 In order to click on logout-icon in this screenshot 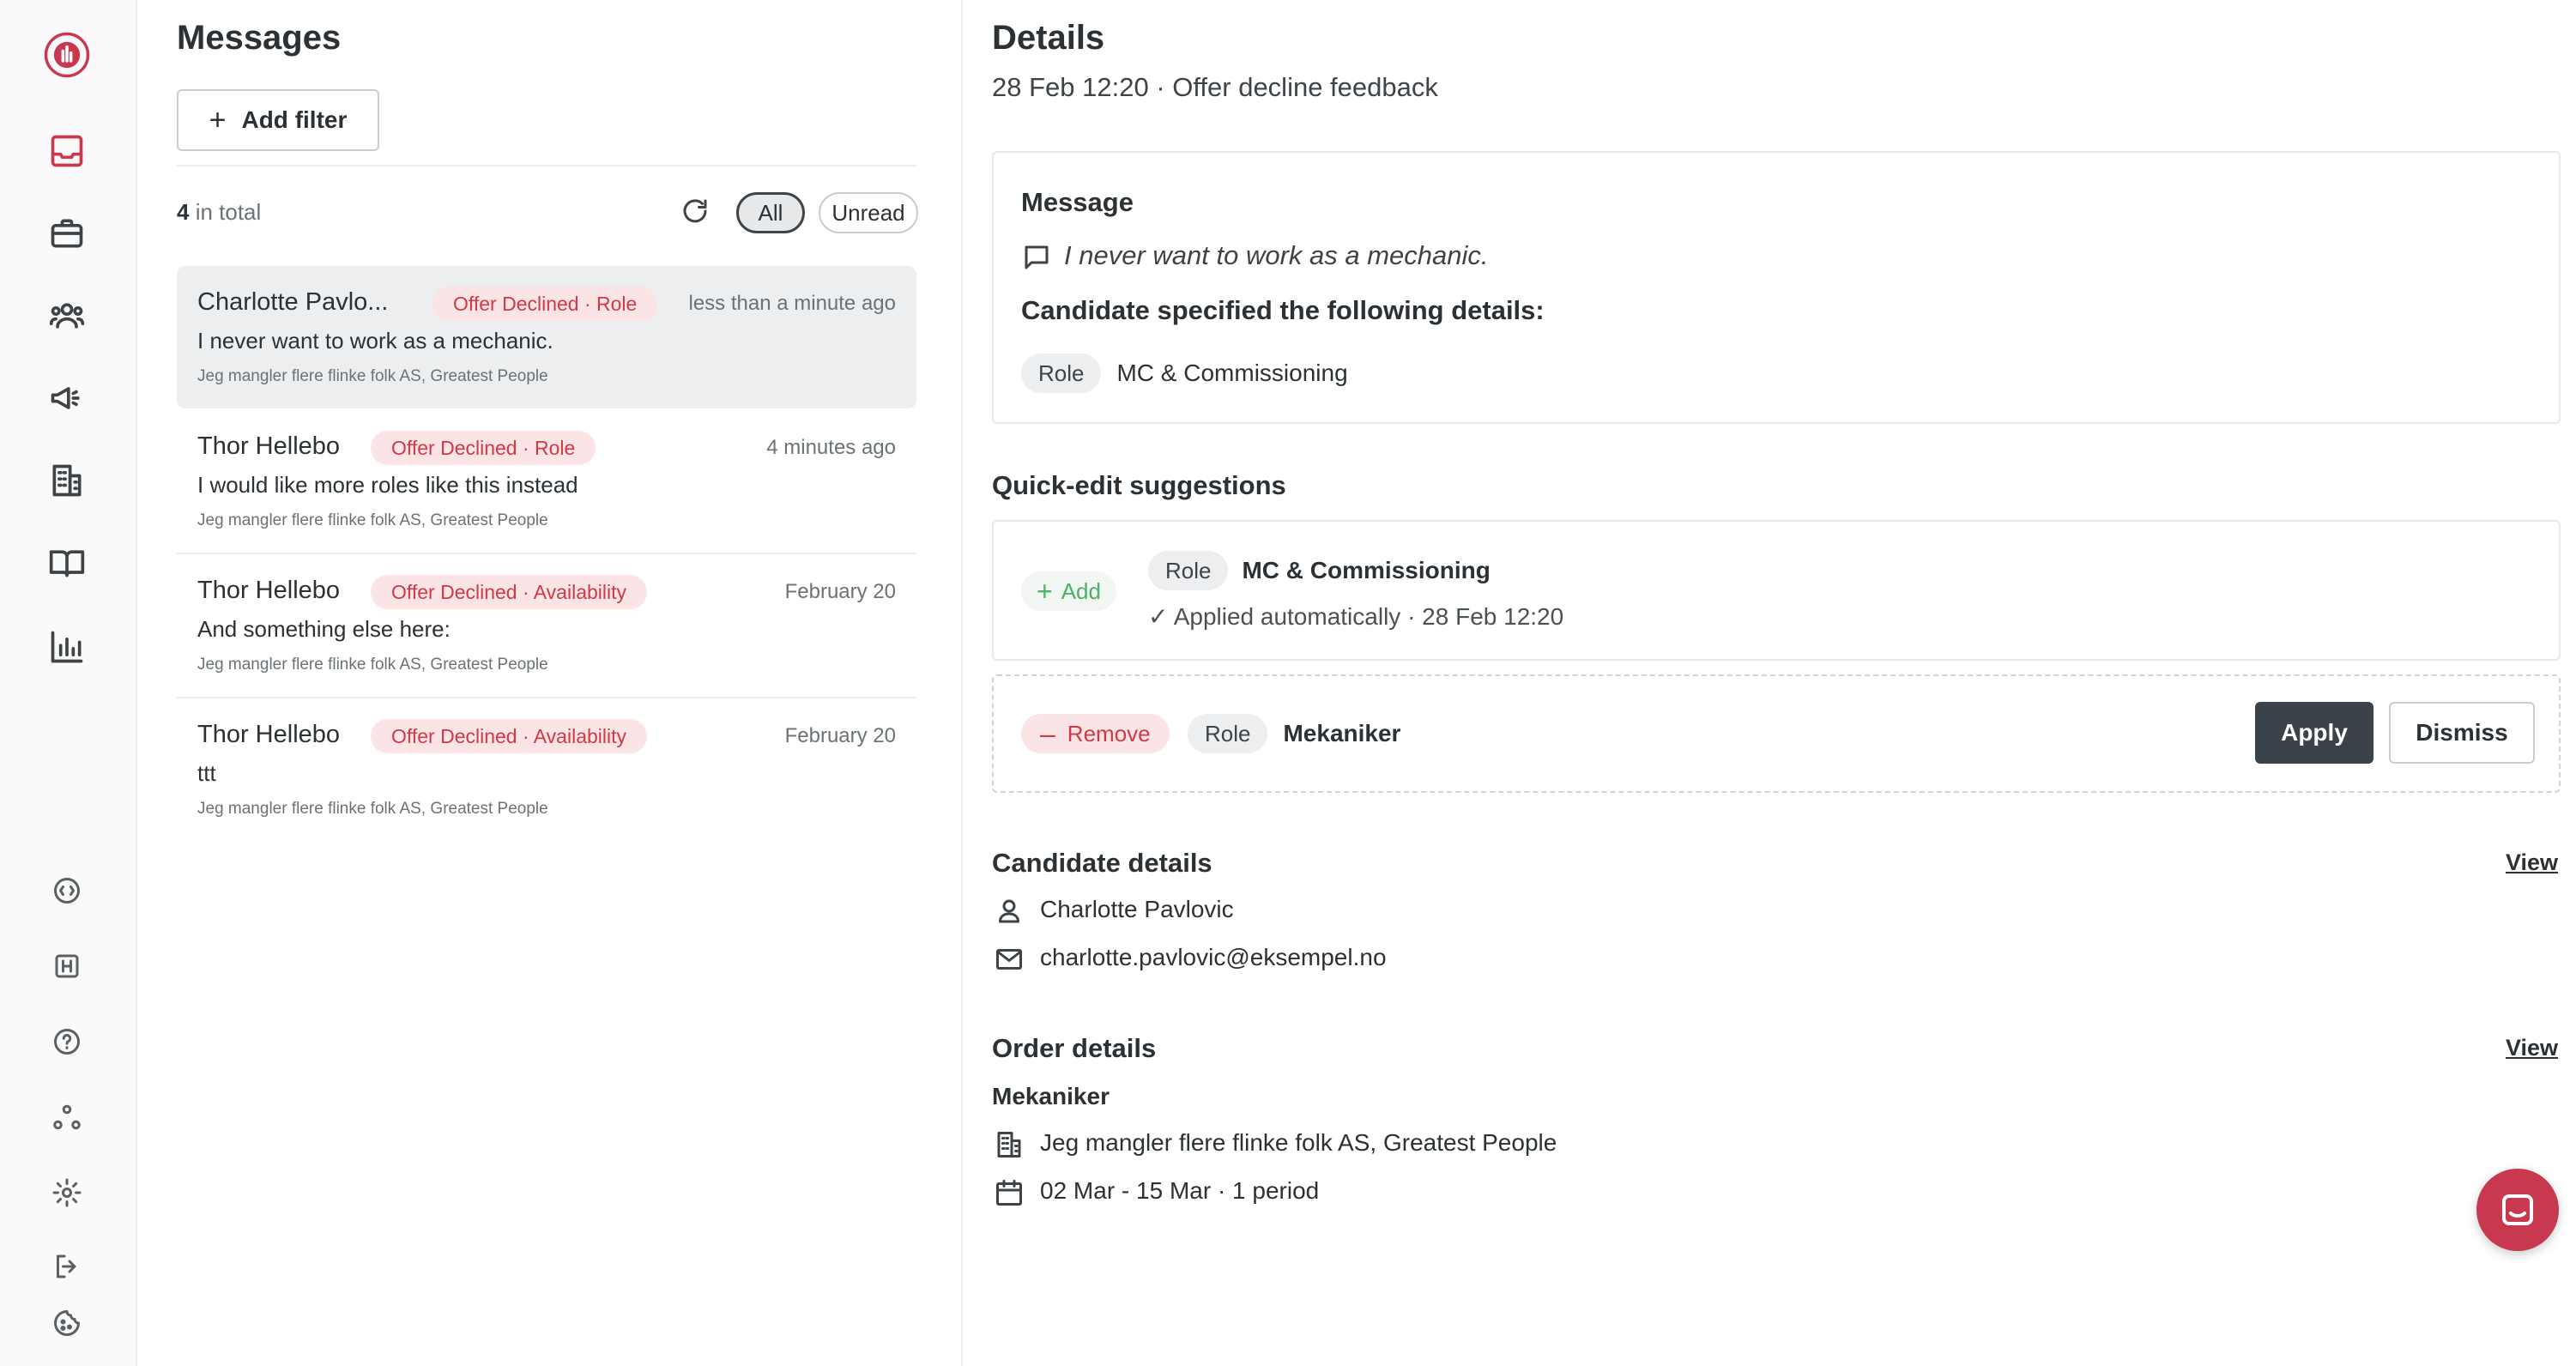, I will do `click(67, 1266)`.